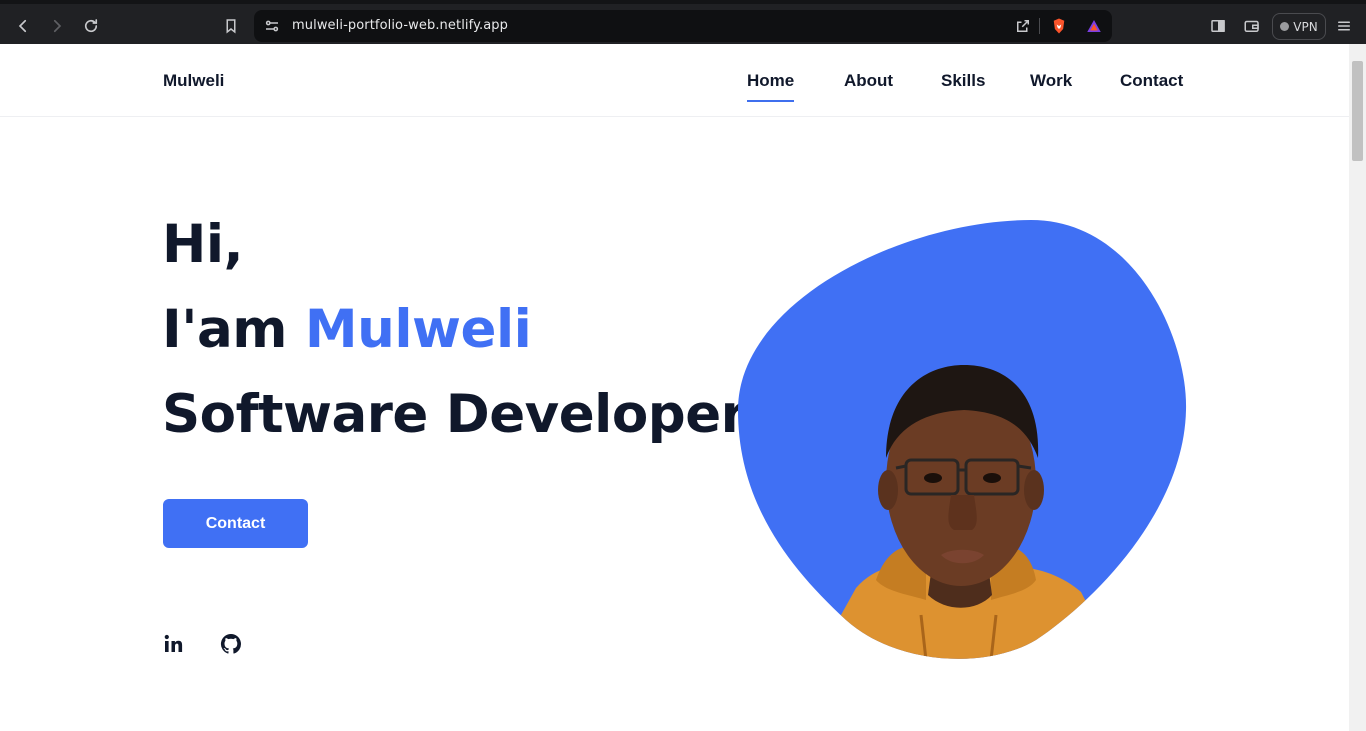  What do you see at coordinates (174, 644) in the screenshot?
I see `linkedin-icon` at bounding box center [174, 644].